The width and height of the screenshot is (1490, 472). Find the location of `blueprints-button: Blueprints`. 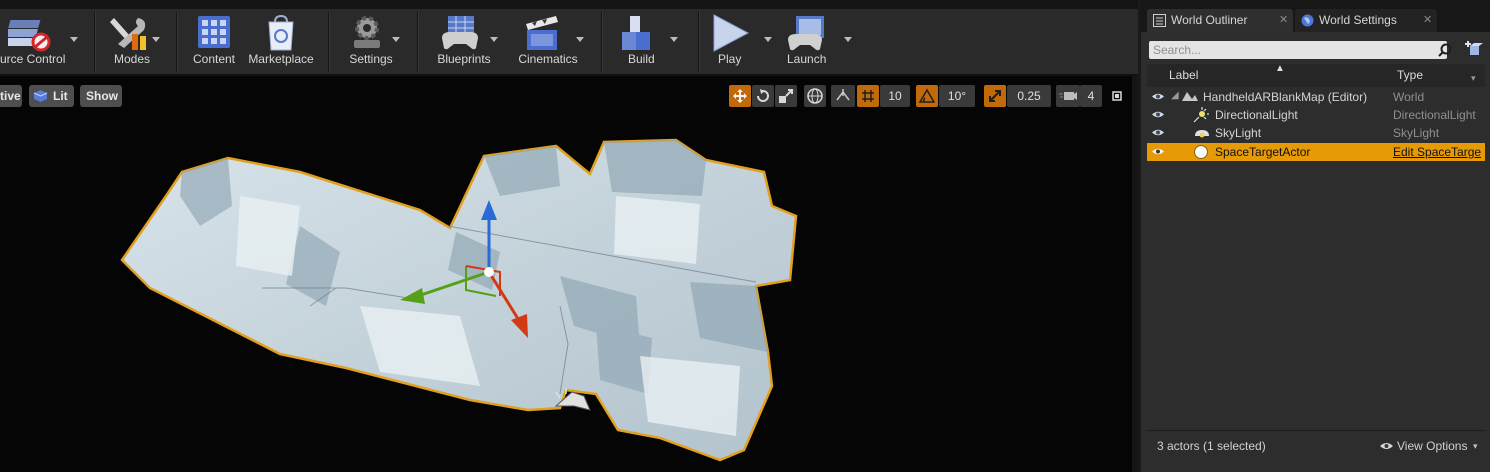

blueprints-button: Blueprints is located at coordinates (464, 41).